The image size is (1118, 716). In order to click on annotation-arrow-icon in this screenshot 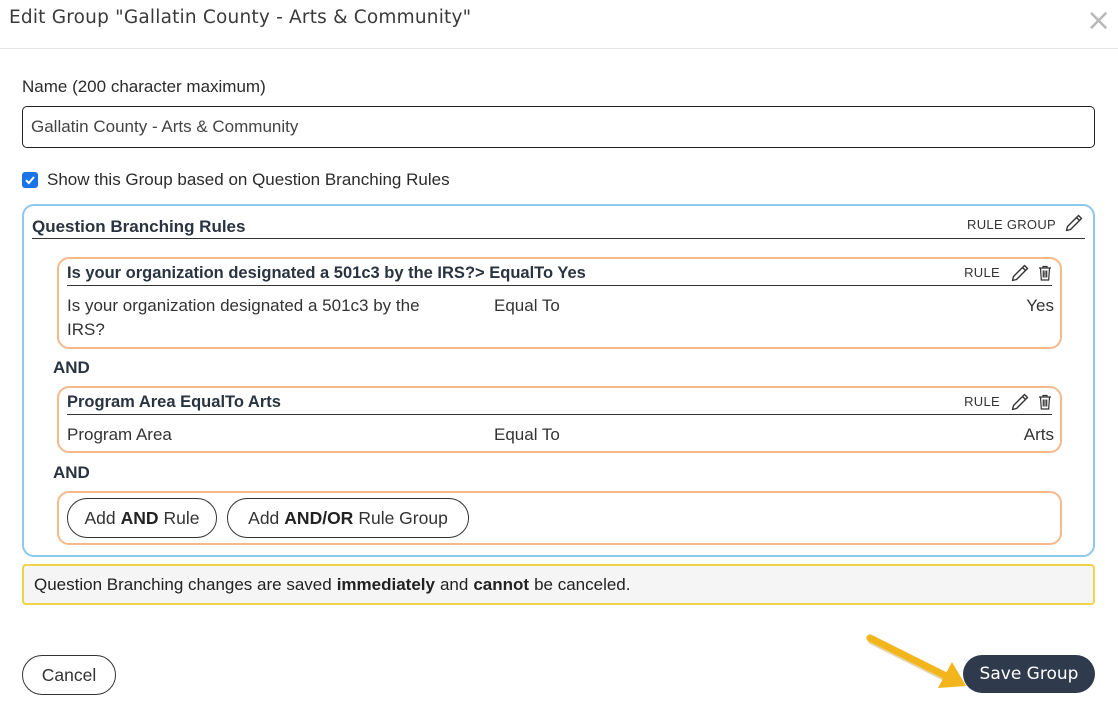, I will do `click(916, 661)`.